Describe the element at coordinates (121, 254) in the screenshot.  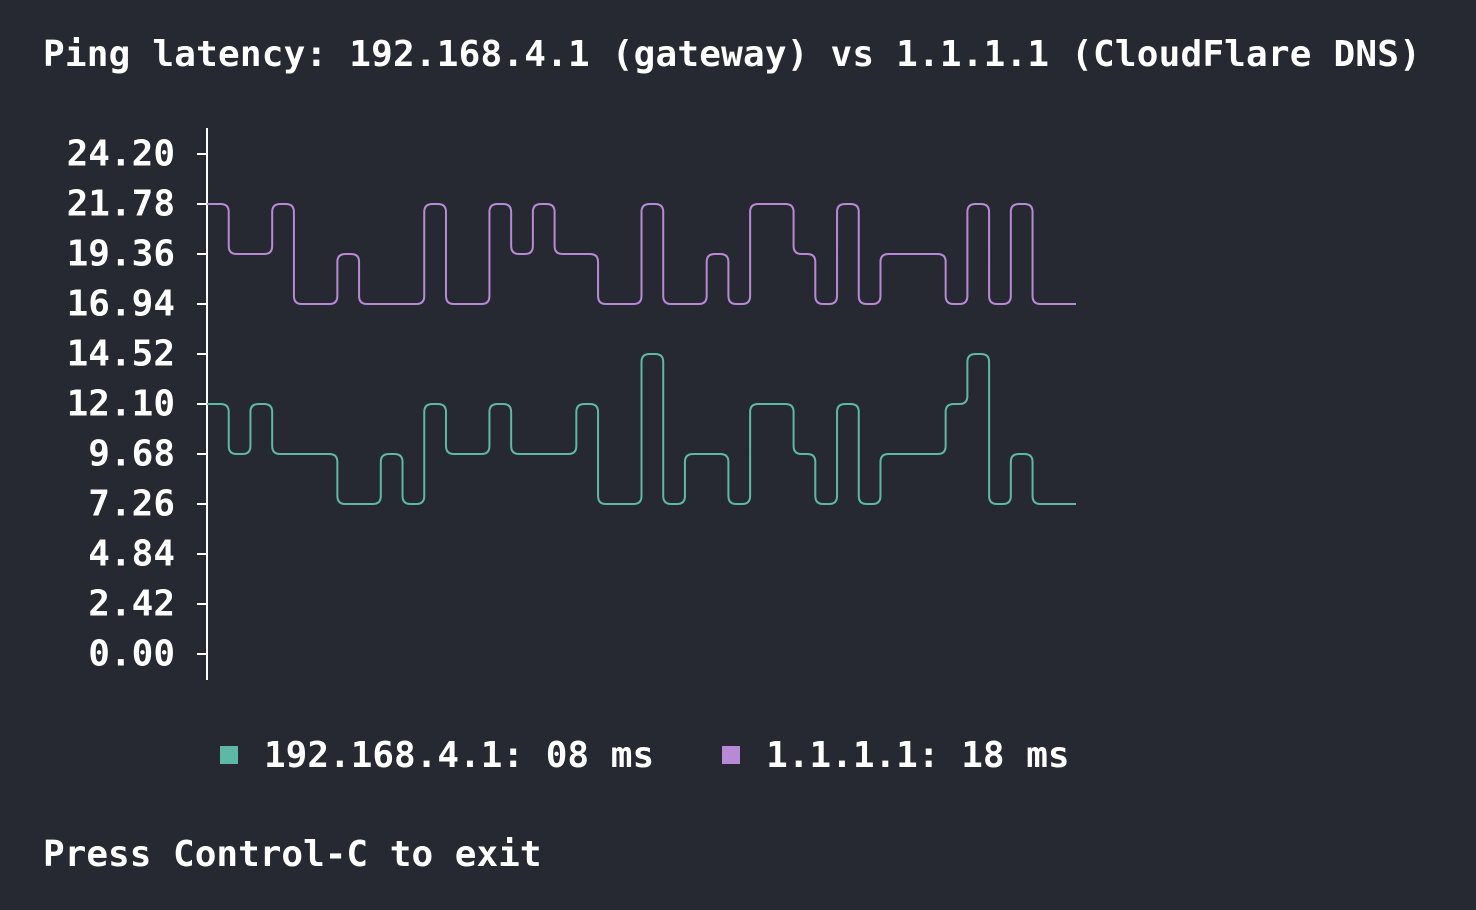
I see `y-tick-label: 19.36` at that location.